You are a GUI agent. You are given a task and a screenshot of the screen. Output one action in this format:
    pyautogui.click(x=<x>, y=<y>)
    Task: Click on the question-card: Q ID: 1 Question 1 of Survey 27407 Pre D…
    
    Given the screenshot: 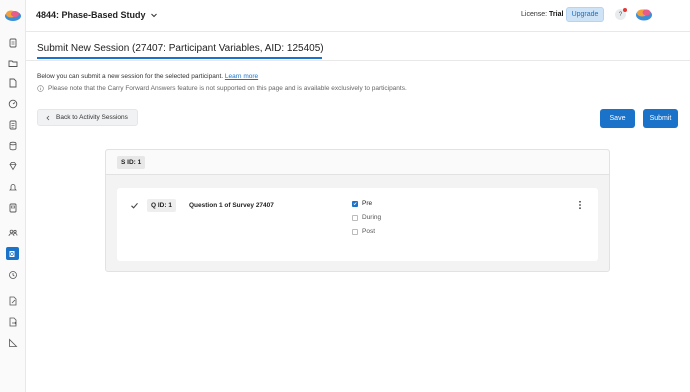 What is the action you would take?
    pyautogui.click(x=357, y=224)
    